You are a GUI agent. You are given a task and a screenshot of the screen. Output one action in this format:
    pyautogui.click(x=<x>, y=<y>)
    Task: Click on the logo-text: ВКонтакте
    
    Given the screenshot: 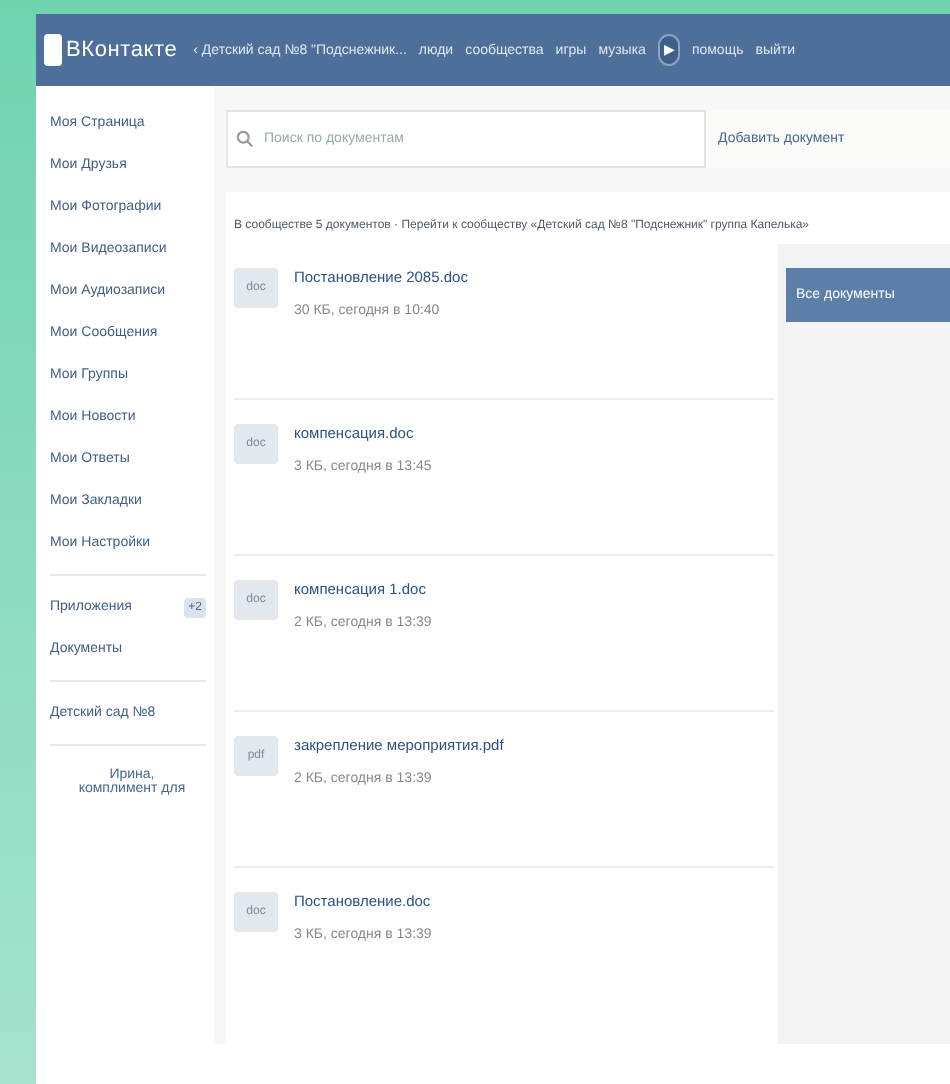 What is the action you would take?
    pyautogui.click(x=122, y=50)
    